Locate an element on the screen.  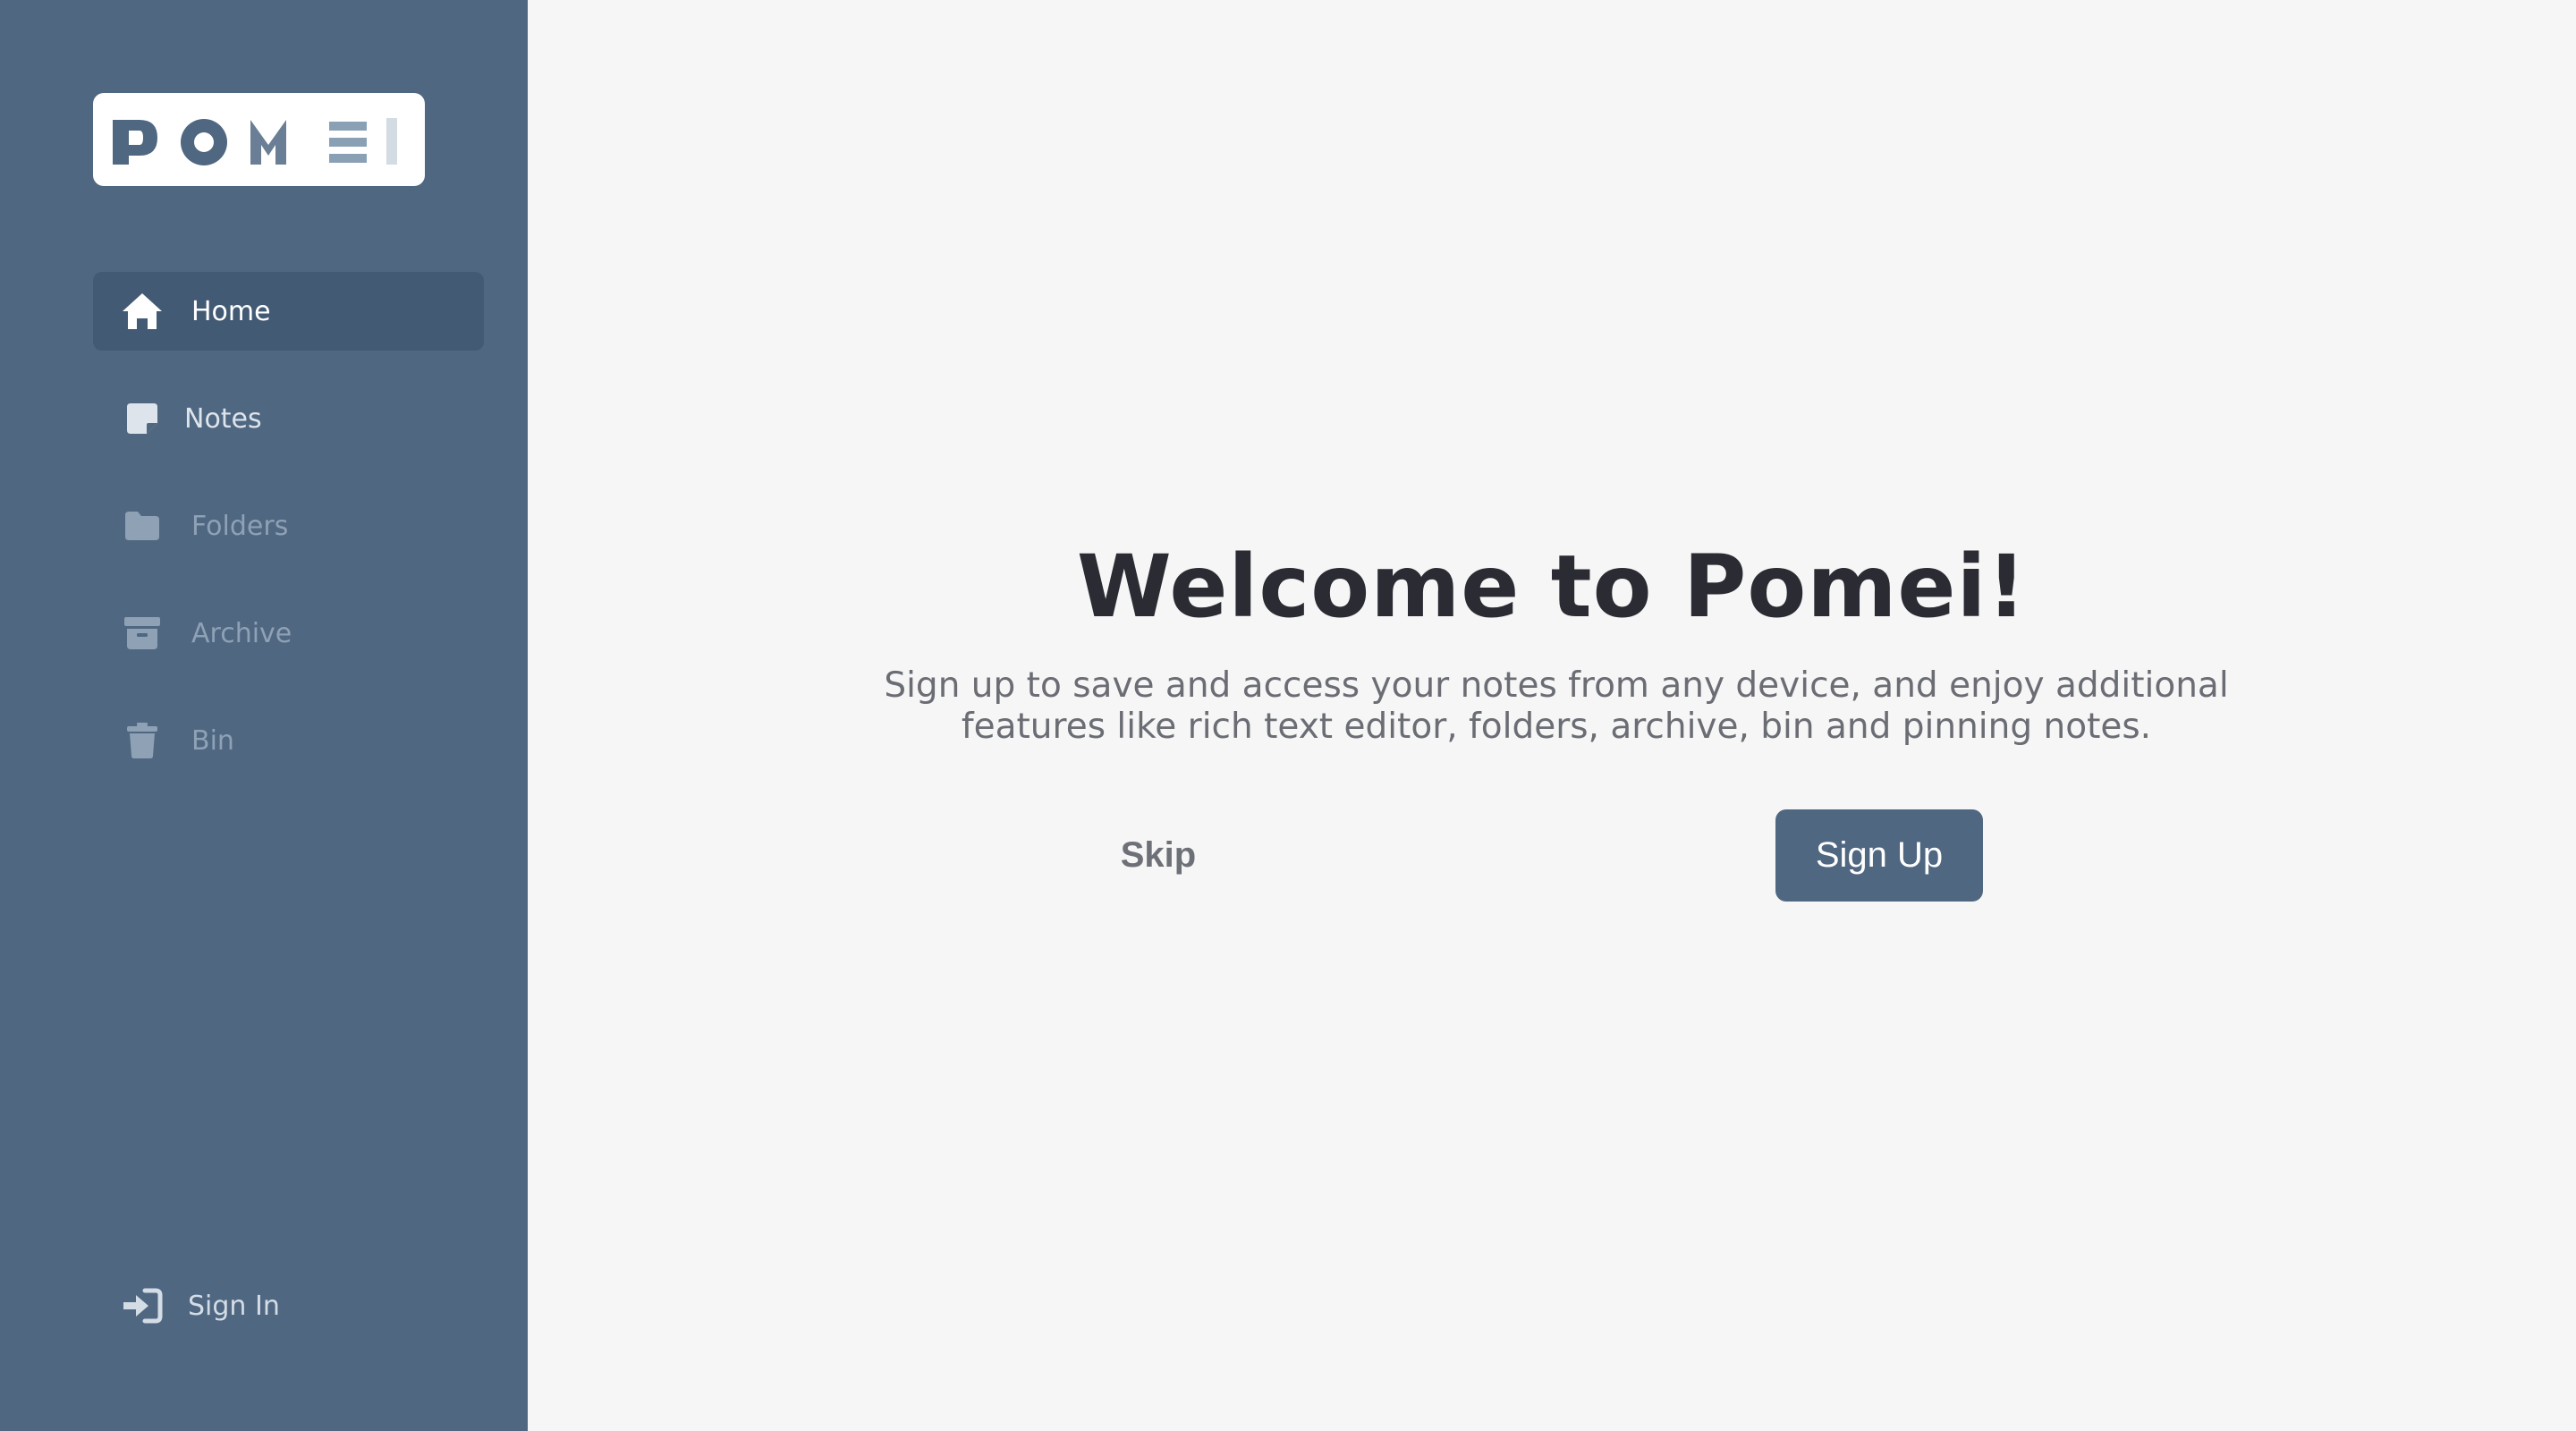
sidebar-item-sign-in: Sign In is located at coordinates (288, 1306).